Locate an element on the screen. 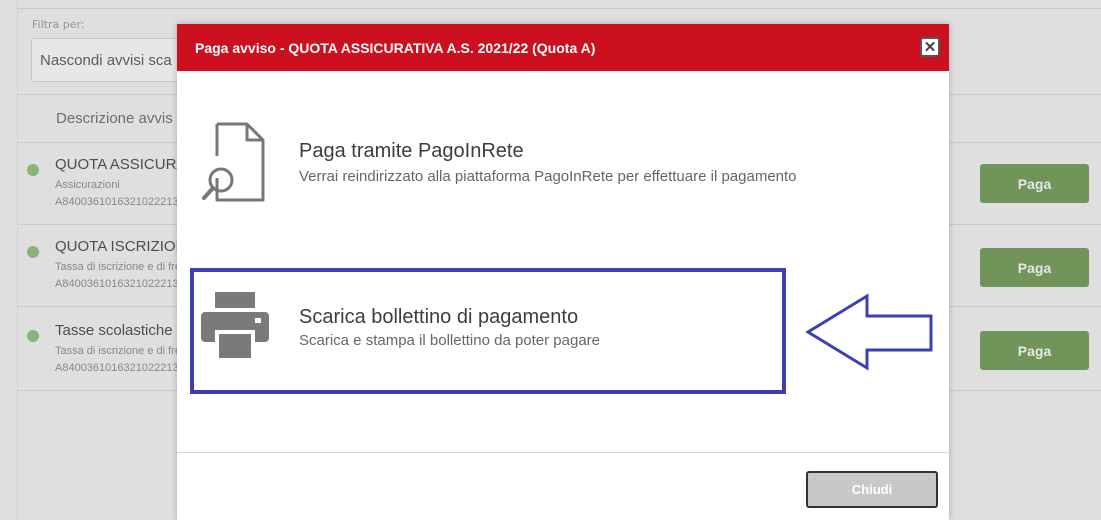 The width and height of the screenshot is (1101, 520). close-button: Chiudi is located at coordinates (872, 489).